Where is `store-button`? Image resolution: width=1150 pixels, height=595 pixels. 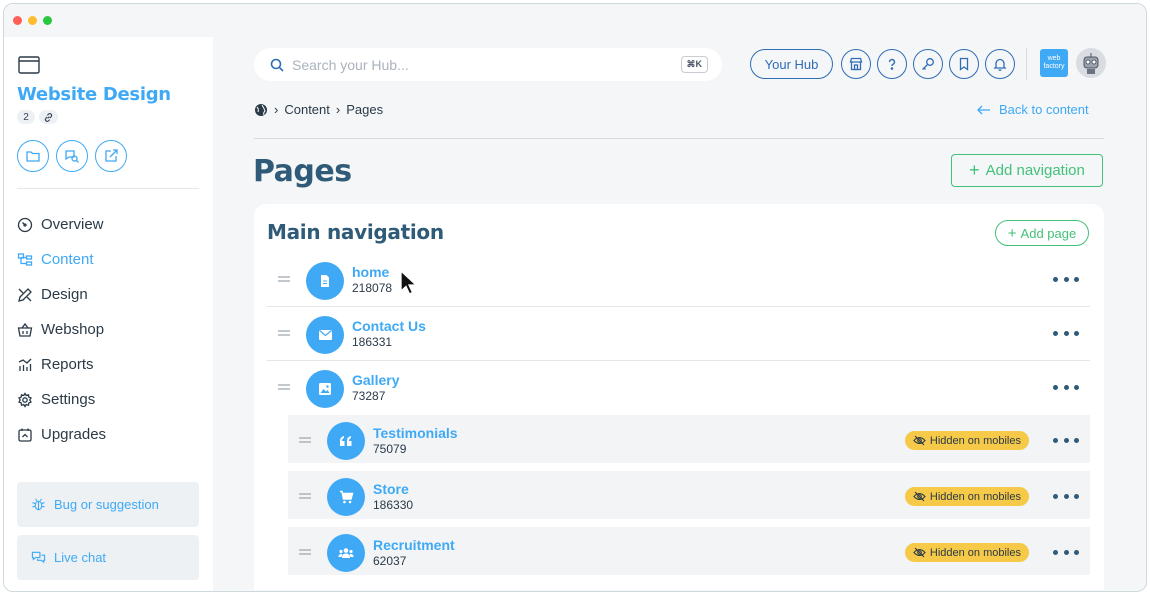
store-button is located at coordinates (856, 64).